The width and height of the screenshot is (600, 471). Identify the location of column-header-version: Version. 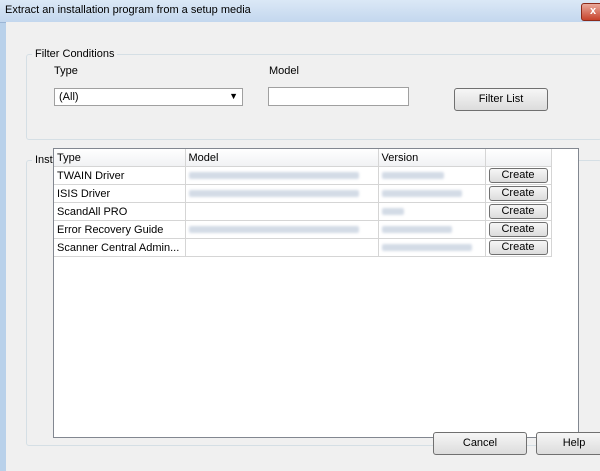
(432, 158).